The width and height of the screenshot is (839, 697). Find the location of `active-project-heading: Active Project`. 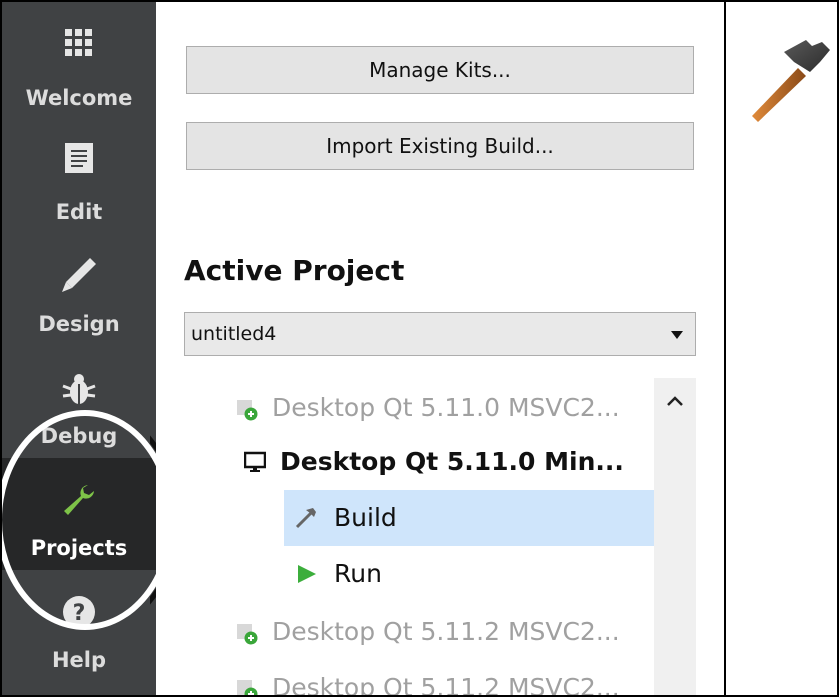

active-project-heading: Active Project is located at coordinates (294, 270).